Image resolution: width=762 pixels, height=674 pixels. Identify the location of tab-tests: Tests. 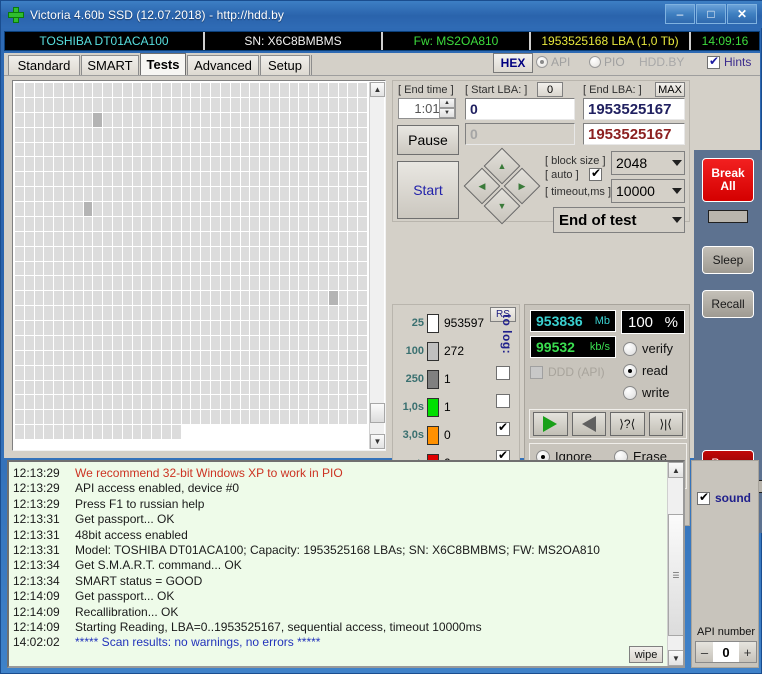
(163, 64).